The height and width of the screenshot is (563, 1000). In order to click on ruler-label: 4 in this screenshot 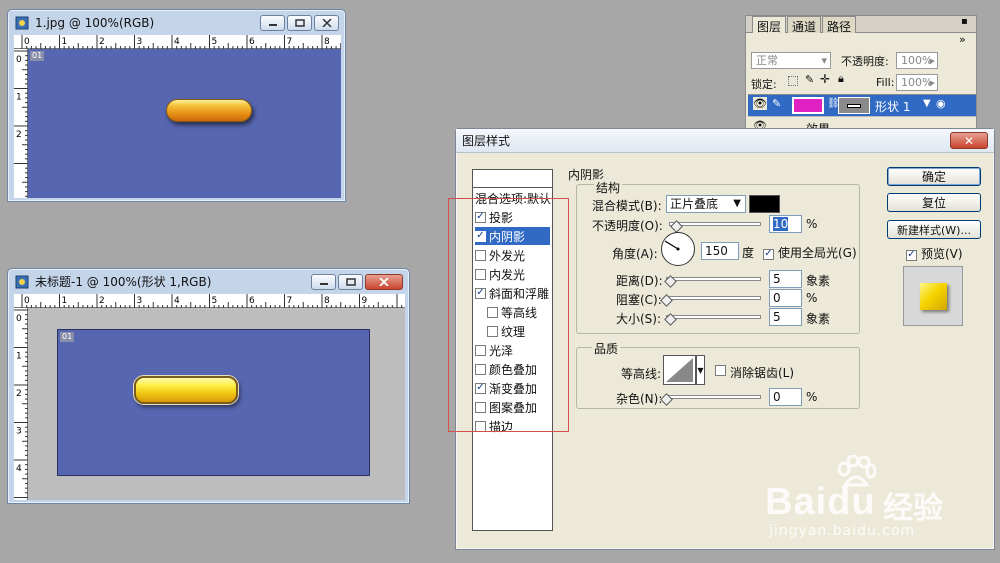, I will do `click(177, 301)`.